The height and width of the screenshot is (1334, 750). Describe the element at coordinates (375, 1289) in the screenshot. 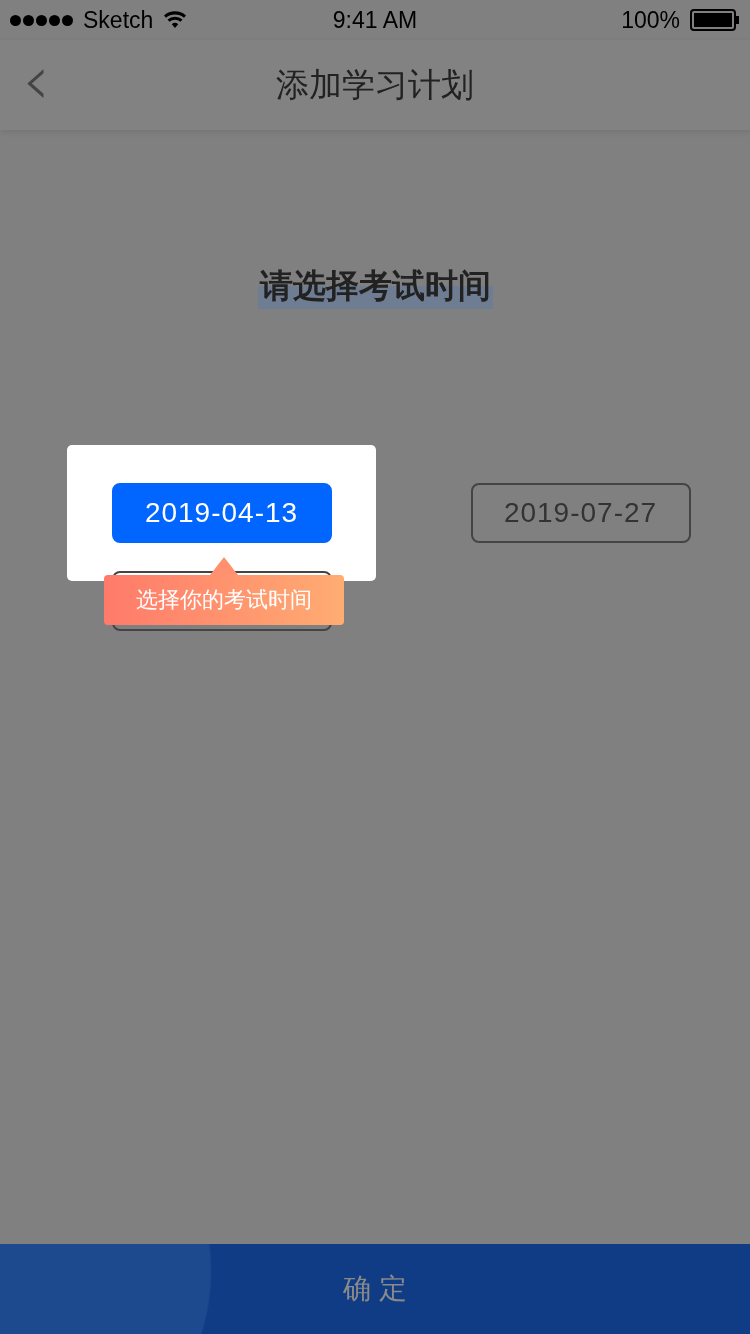

I see `confirm-button: 确 定` at that location.